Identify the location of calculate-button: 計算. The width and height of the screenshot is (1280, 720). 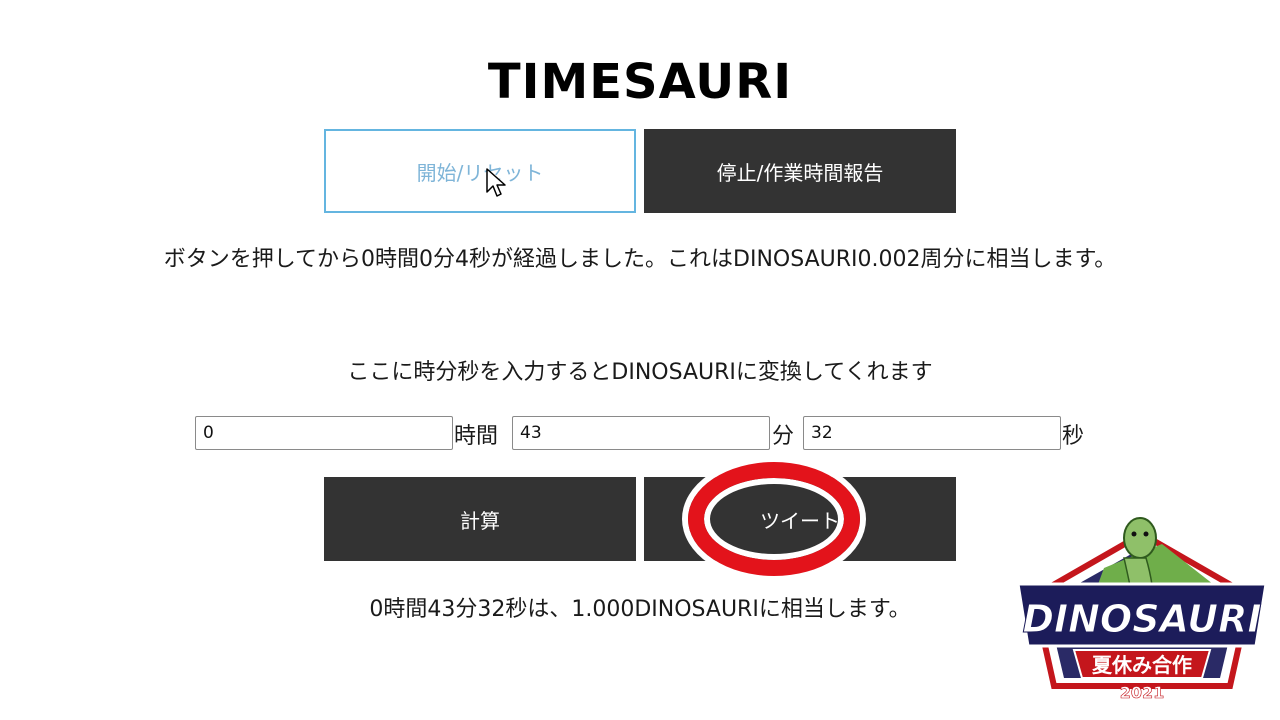
(480, 519).